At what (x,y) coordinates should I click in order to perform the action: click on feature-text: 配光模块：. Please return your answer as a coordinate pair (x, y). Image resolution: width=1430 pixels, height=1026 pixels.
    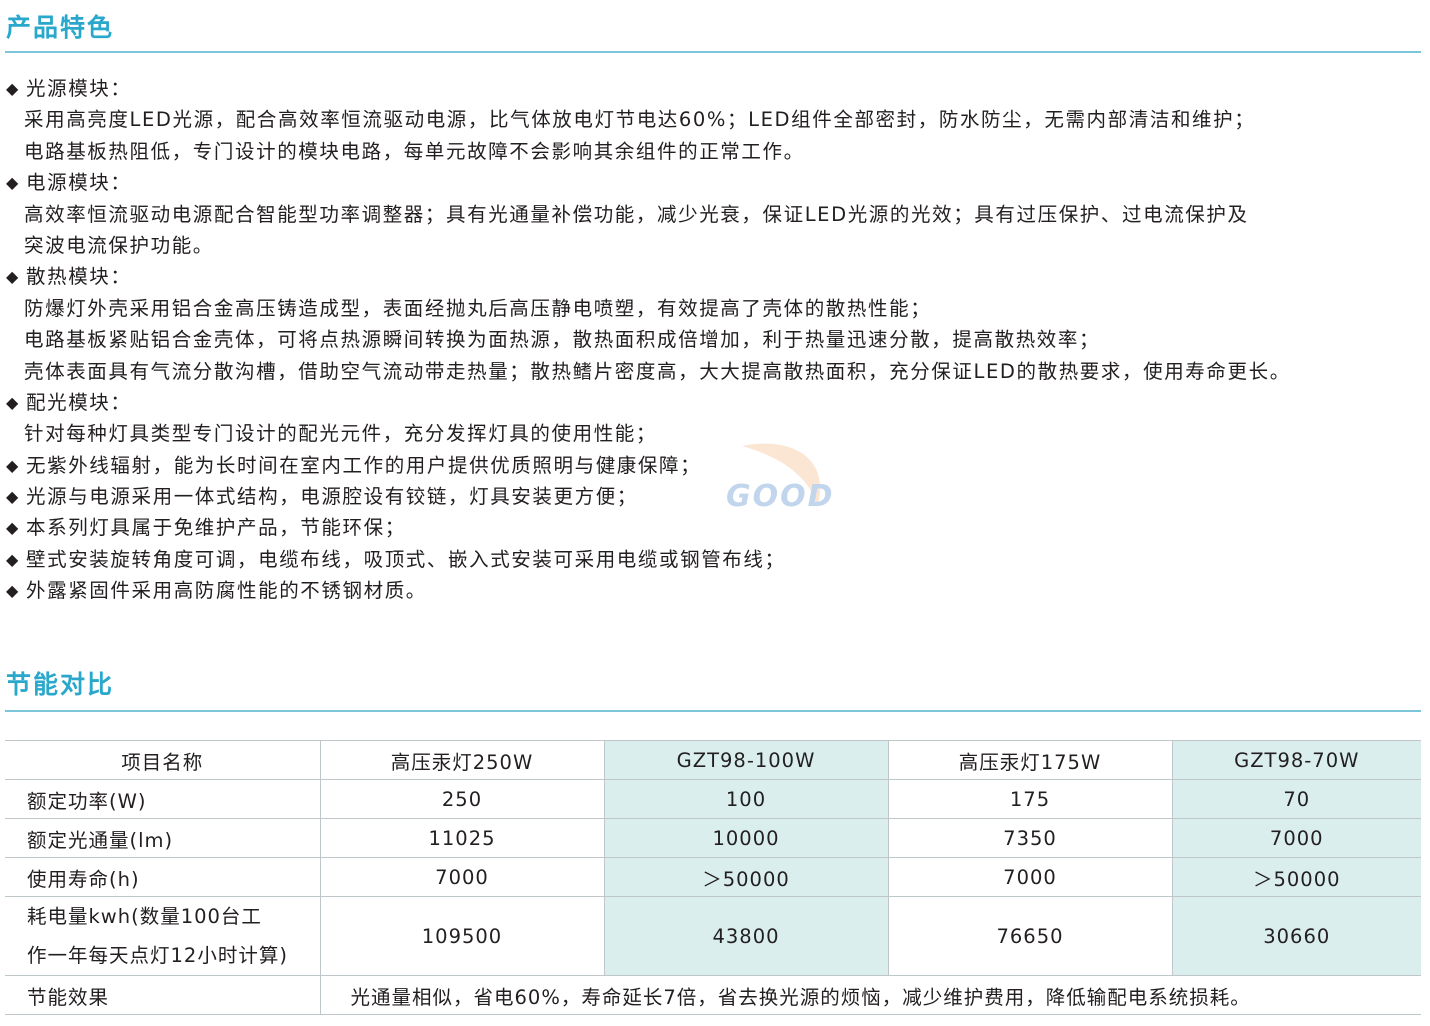
    Looking at the image, I should click on (79, 402).